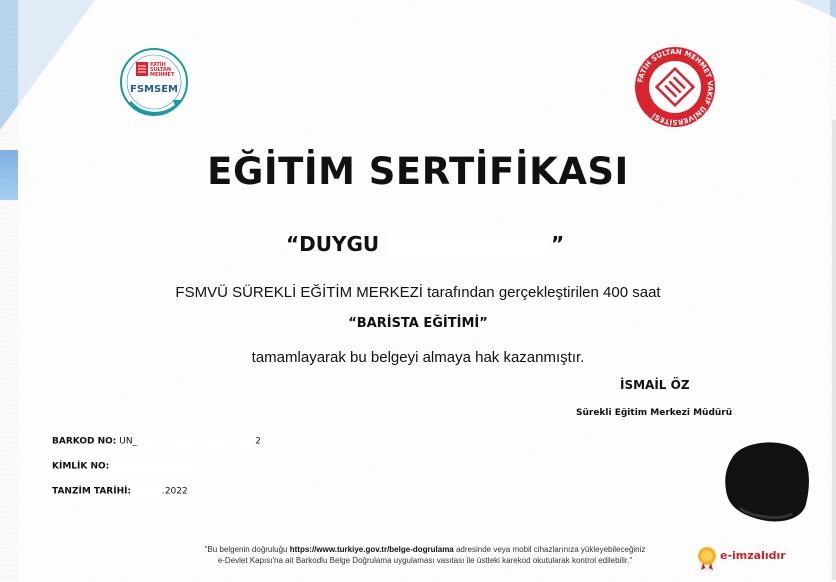 Image resolution: width=836 pixels, height=582 pixels. What do you see at coordinates (675, 87) in the screenshot?
I see `university-seal-logo: FATİH SULTAN MEHMET VAKIF ÜNİVERSİTESİ` at bounding box center [675, 87].